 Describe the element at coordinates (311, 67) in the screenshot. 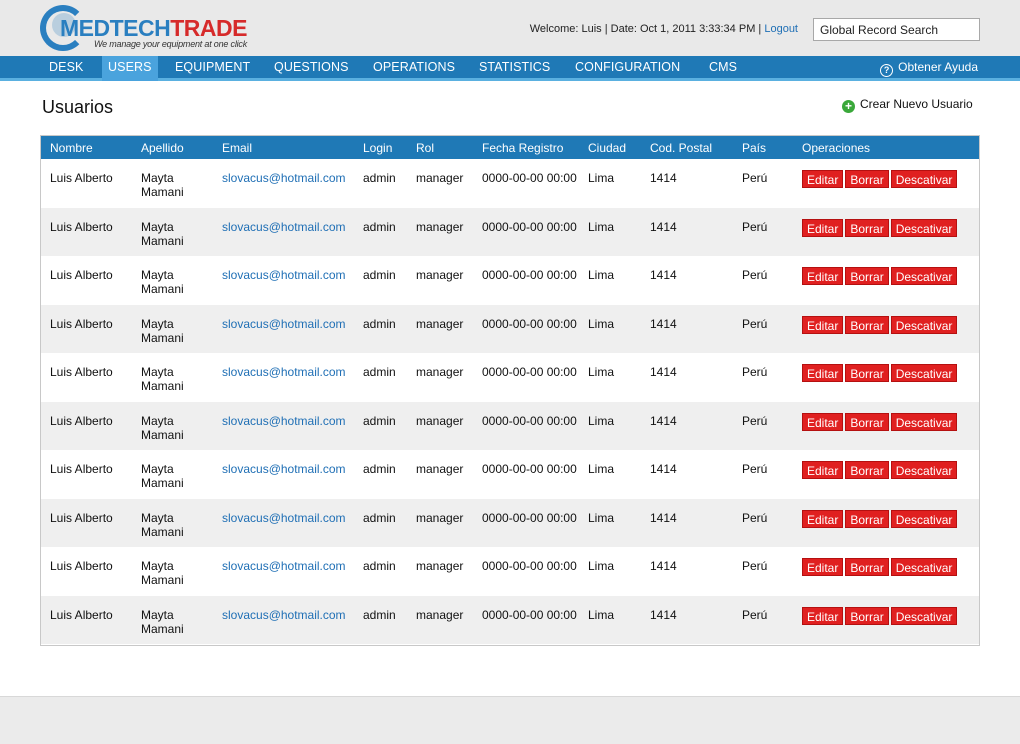

I see `nav-item-questions: QUESTIONS` at that location.